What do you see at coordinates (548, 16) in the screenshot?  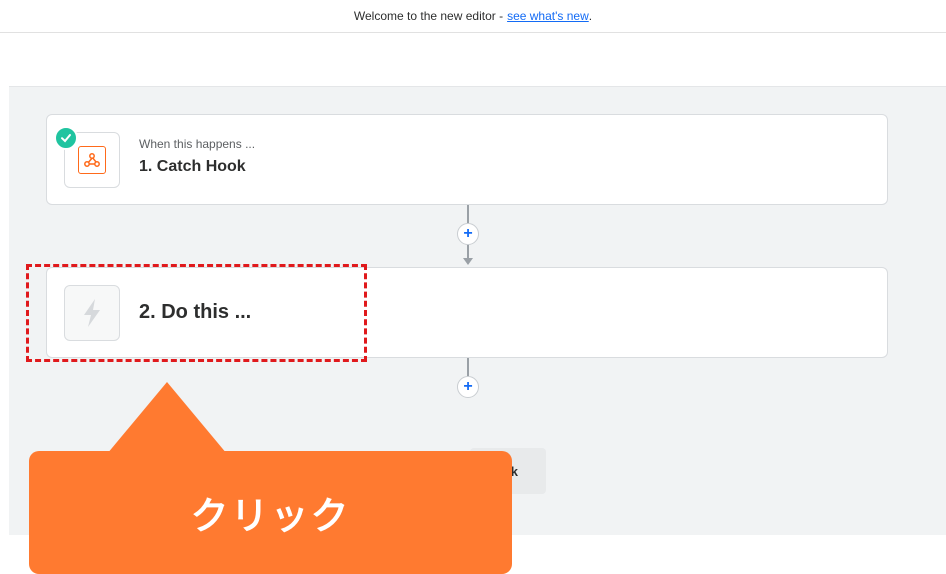 I see `see-whats-new-link: see what's new` at bounding box center [548, 16].